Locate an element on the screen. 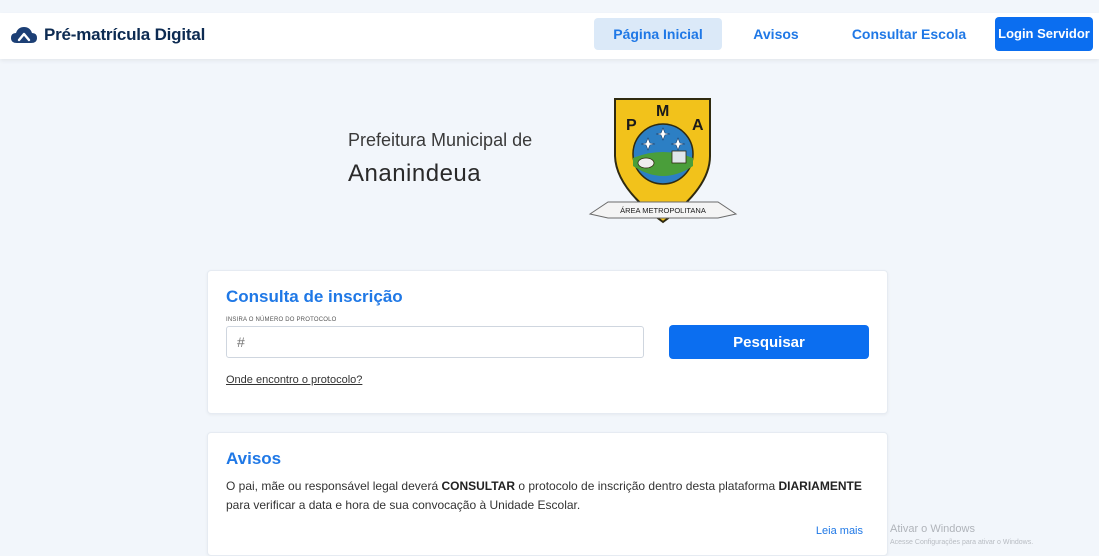 The width and height of the screenshot is (1099, 556). avisos-text-part: O pai, mãe ou responsável legal deverá is located at coordinates (334, 486).